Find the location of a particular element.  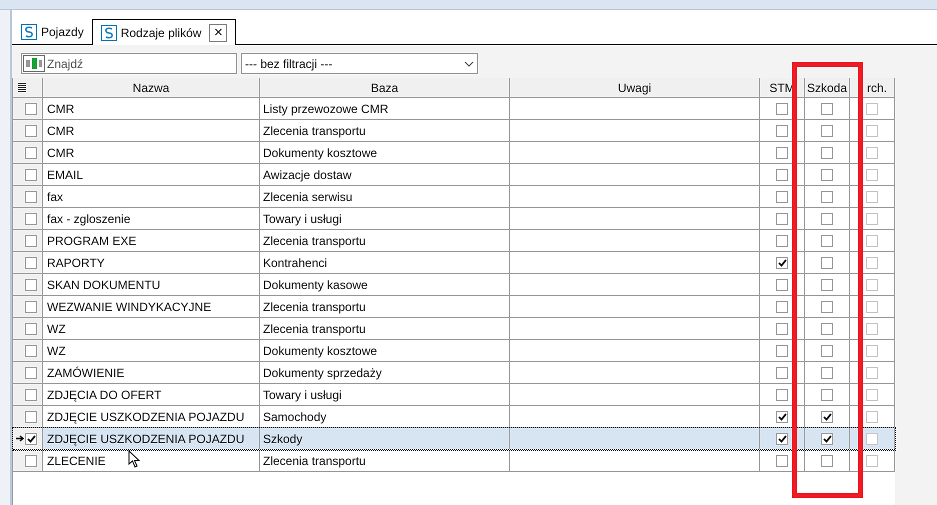

table-row: CMR Dokumenty kosztowe is located at coordinates (454, 153).